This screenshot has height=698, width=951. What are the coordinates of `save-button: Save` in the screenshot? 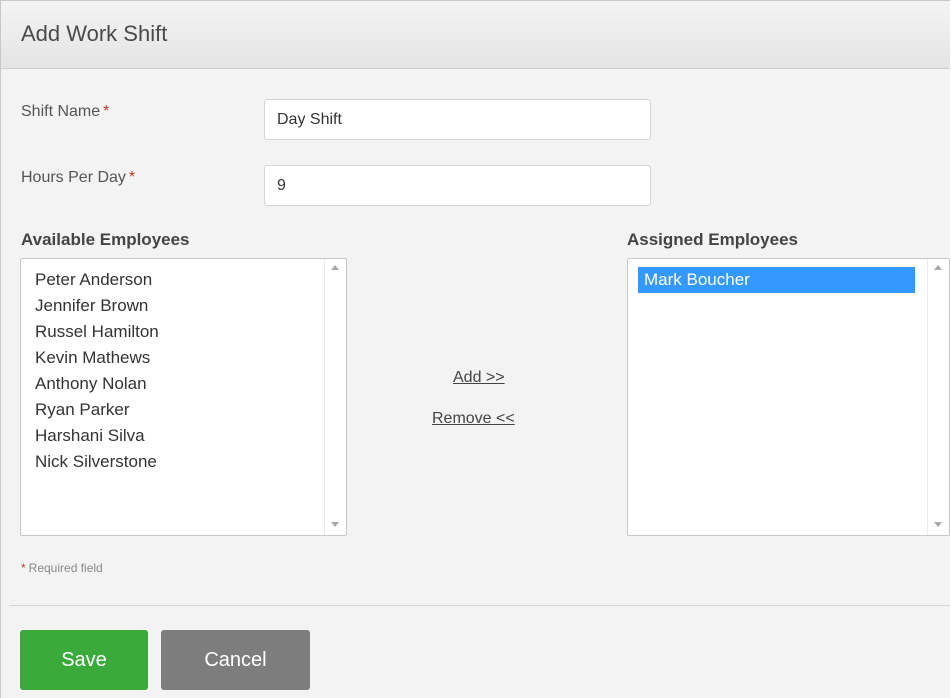 It's located at (84, 660).